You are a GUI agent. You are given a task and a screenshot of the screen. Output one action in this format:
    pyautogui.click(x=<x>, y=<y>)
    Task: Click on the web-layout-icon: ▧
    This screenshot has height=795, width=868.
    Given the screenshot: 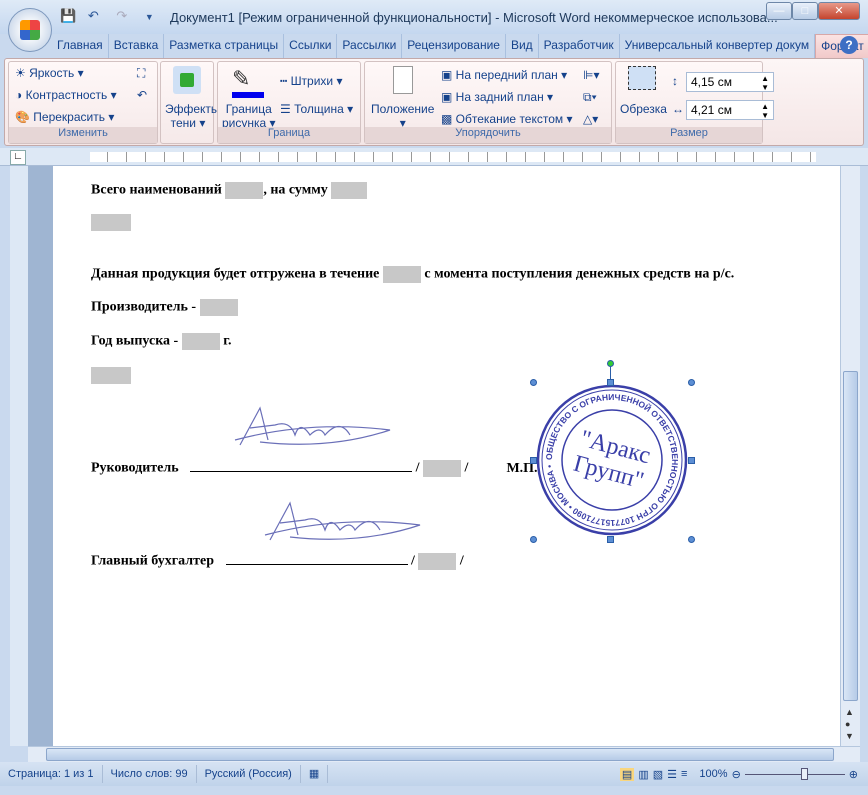 What is the action you would take?
    pyautogui.click(x=658, y=774)
    